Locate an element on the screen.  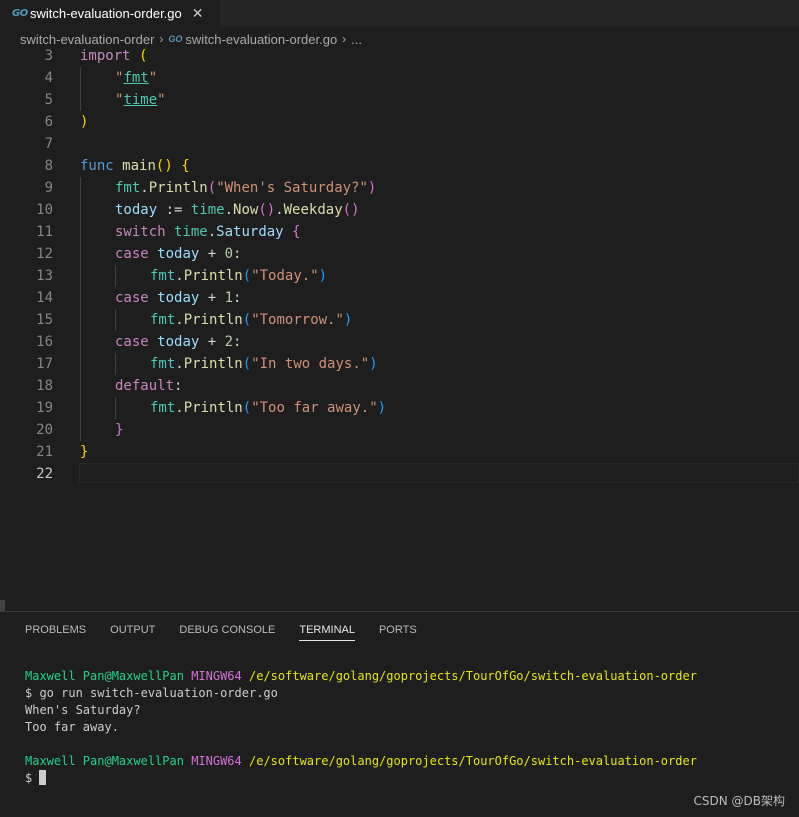
terminal-output-line: Too far away. is located at coordinates (72, 727).